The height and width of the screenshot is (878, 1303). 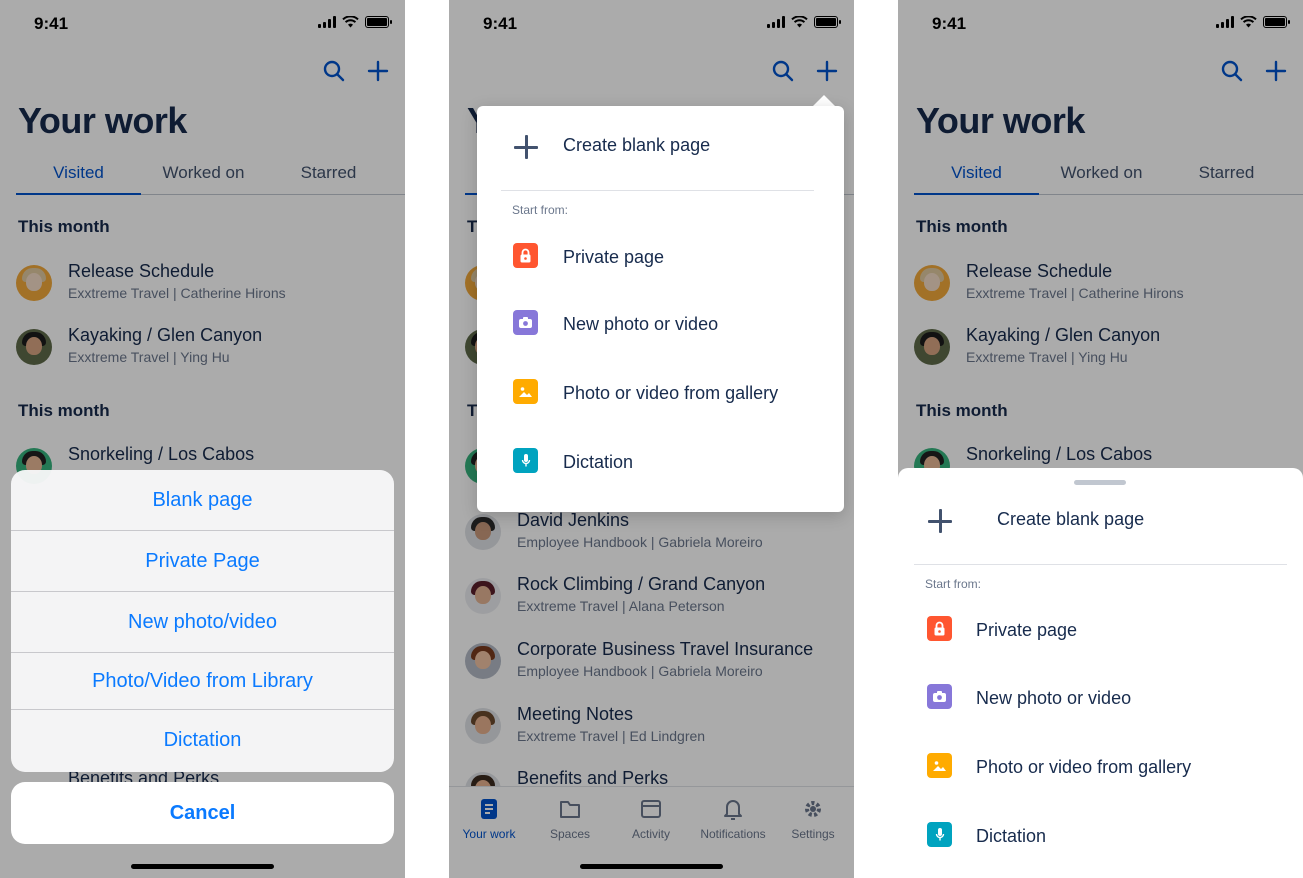 I want to click on photo-video-library-button: Photo/Video from Library, so click(x=202, y=681).